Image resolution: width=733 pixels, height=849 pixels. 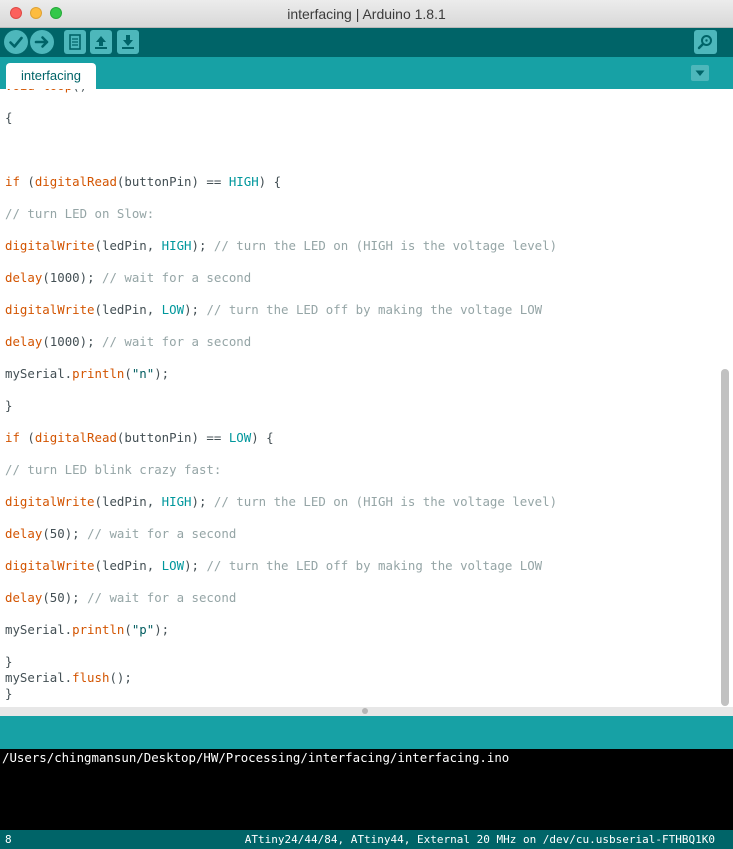 What do you see at coordinates (87, 629) in the screenshot?
I see `code-line: mySerial.println("p");` at bounding box center [87, 629].